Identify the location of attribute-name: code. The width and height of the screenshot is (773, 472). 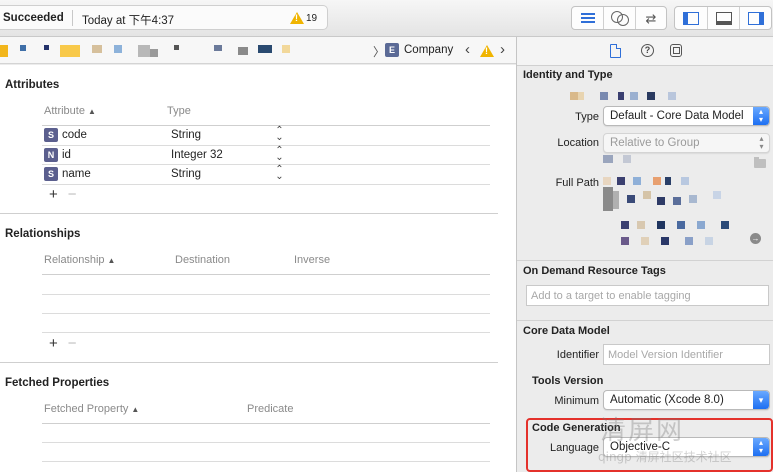
(74, 135).